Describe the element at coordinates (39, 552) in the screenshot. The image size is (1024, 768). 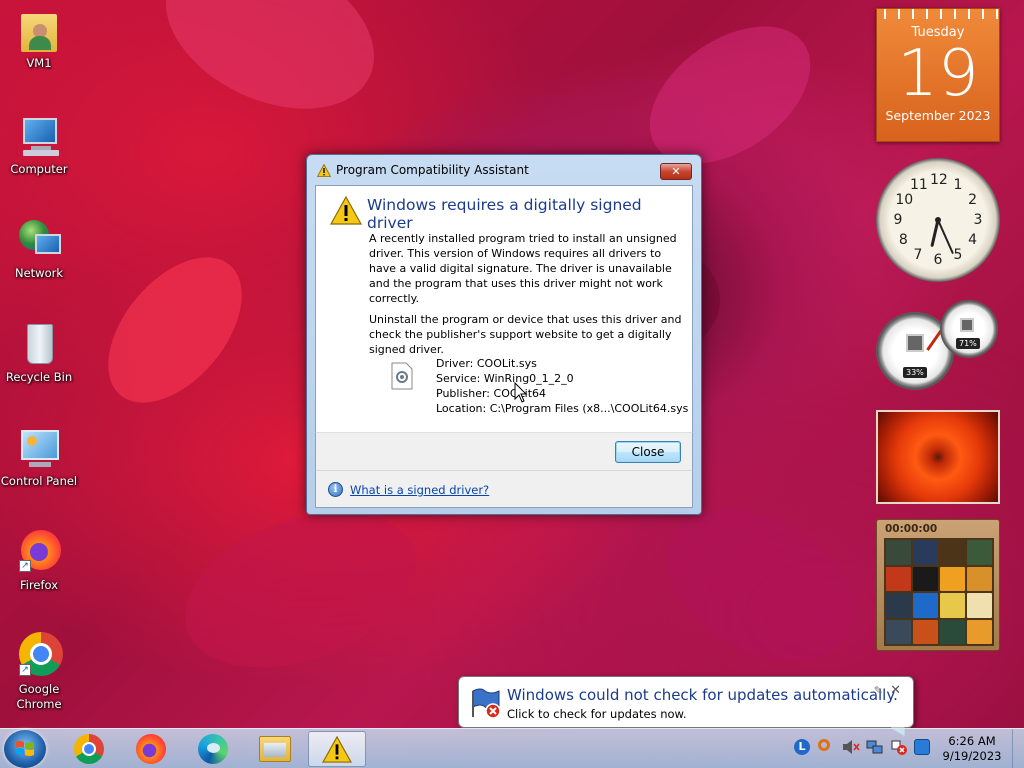
I see `firefox-icon: ↗` at that location.